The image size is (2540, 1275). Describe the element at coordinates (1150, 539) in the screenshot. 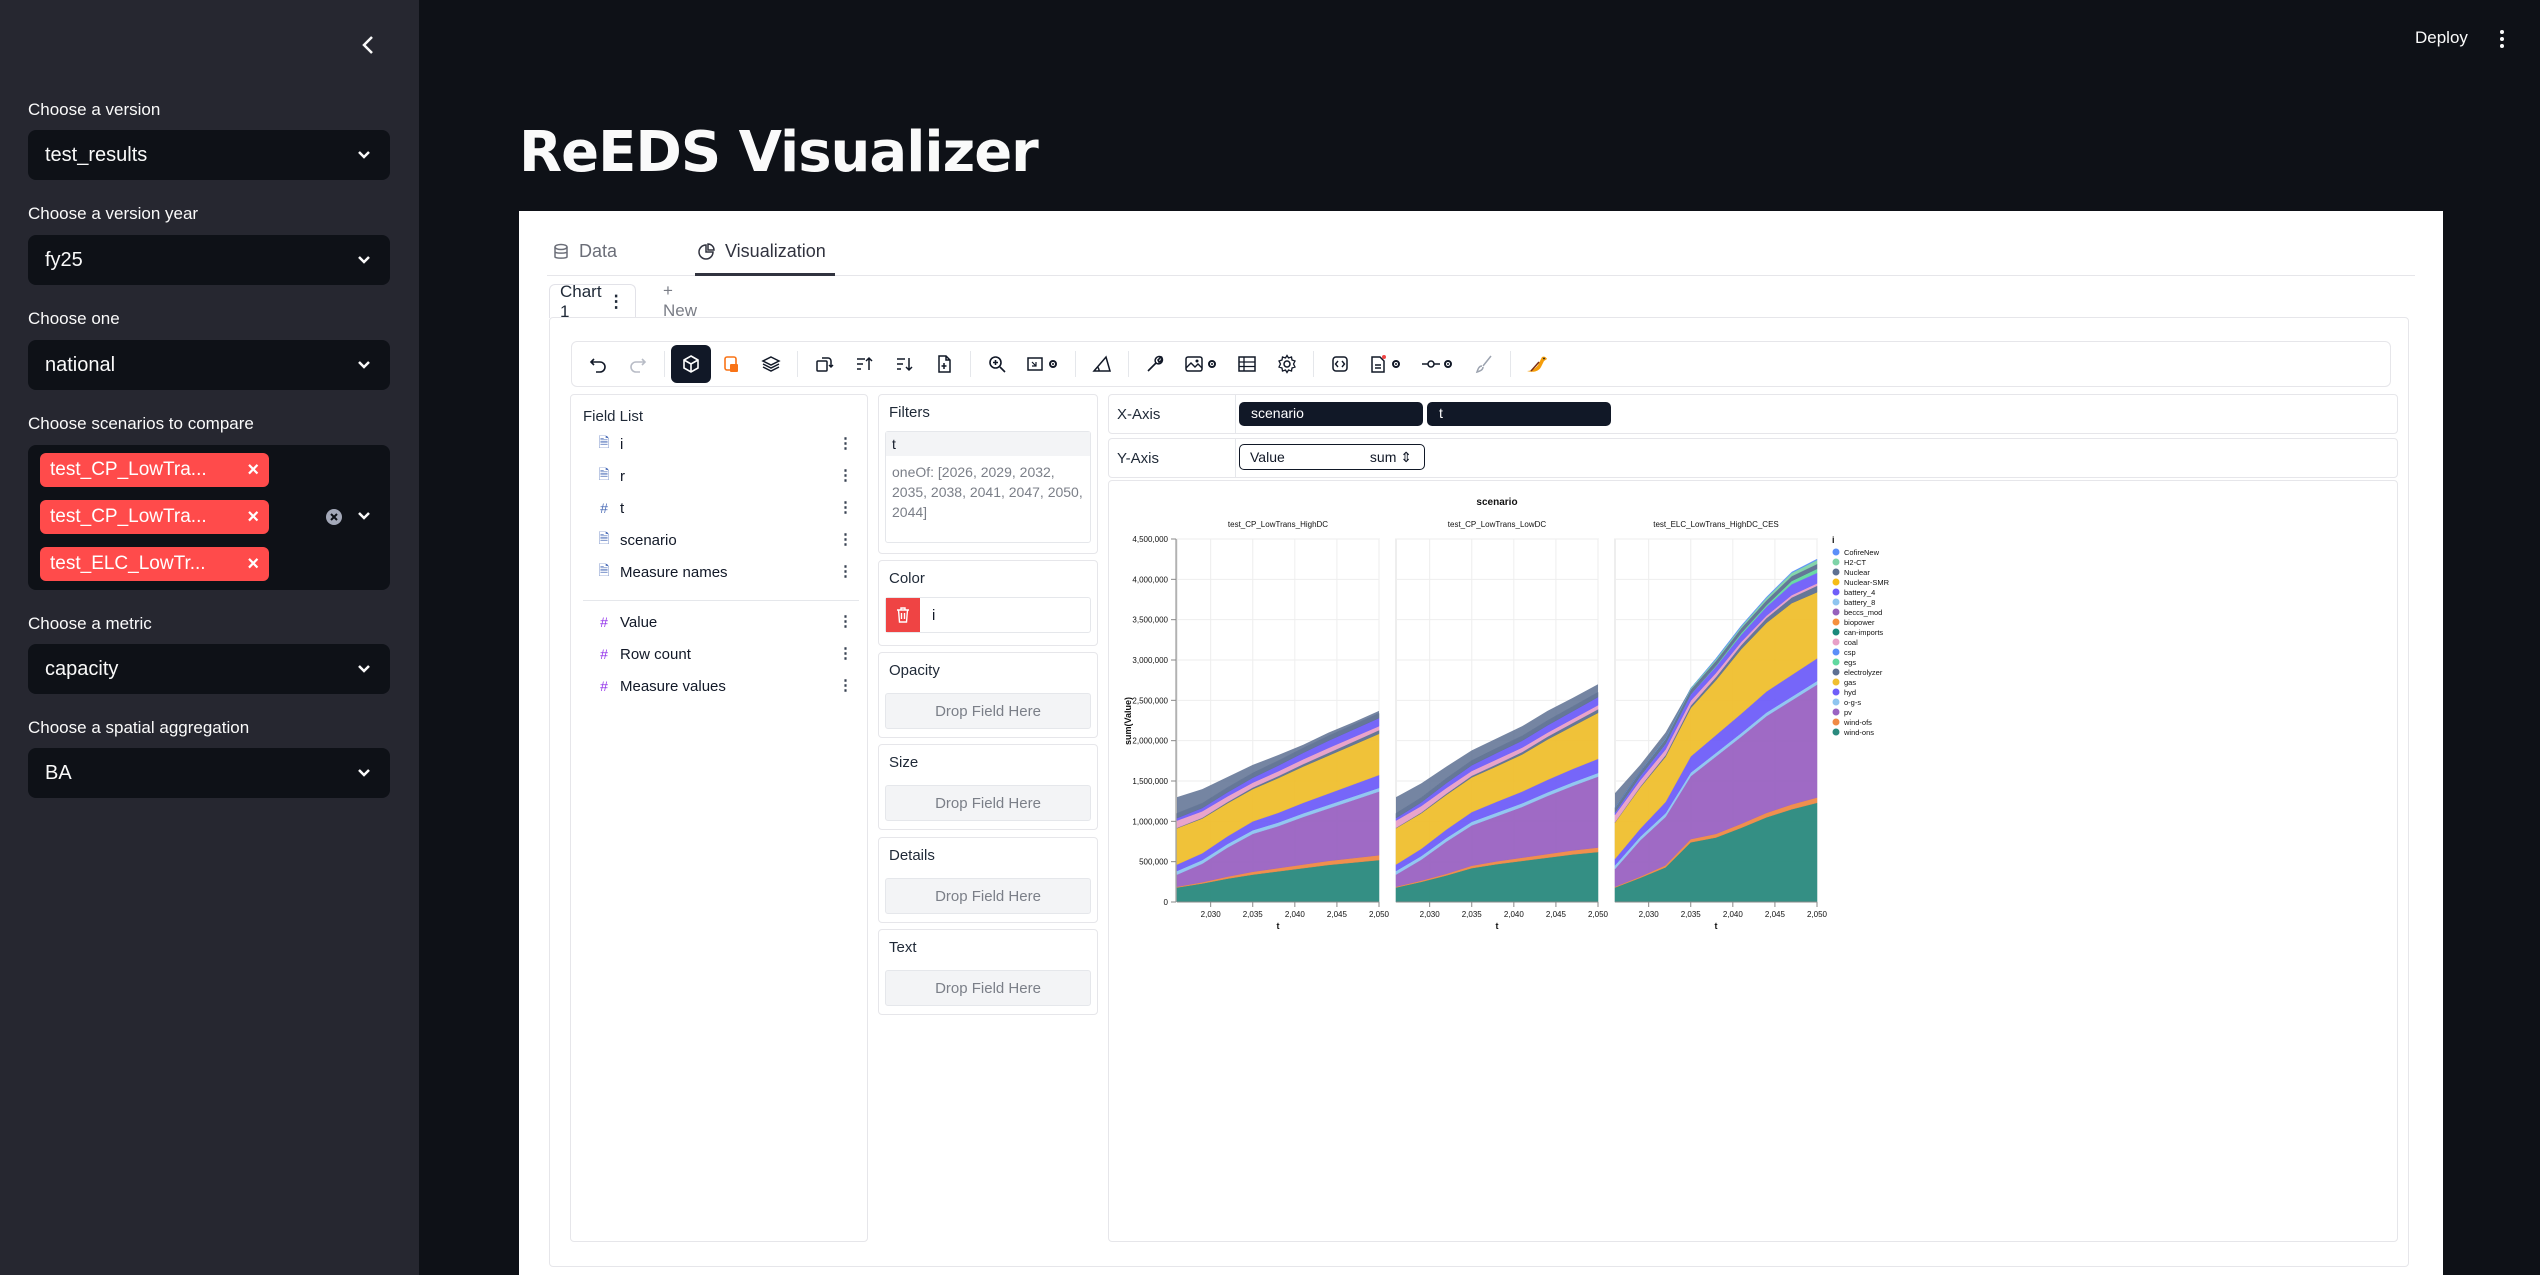

I see `y-tick-label: 4,500,000` at that location.